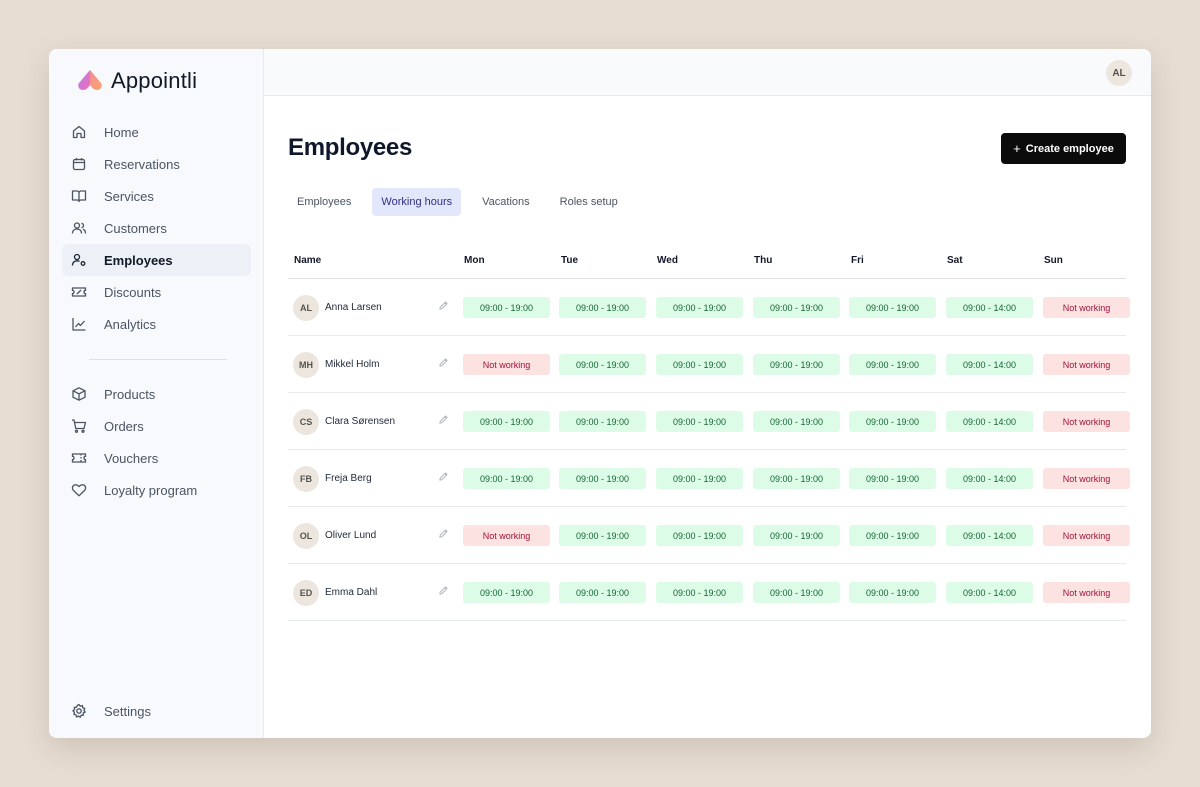 The height and width of the screenshot is (787, 1200). What do you see at coordinates (348, 478) in the screenshot?
I see `employee-name: Freja Berg` at bounding box center [348, 478].